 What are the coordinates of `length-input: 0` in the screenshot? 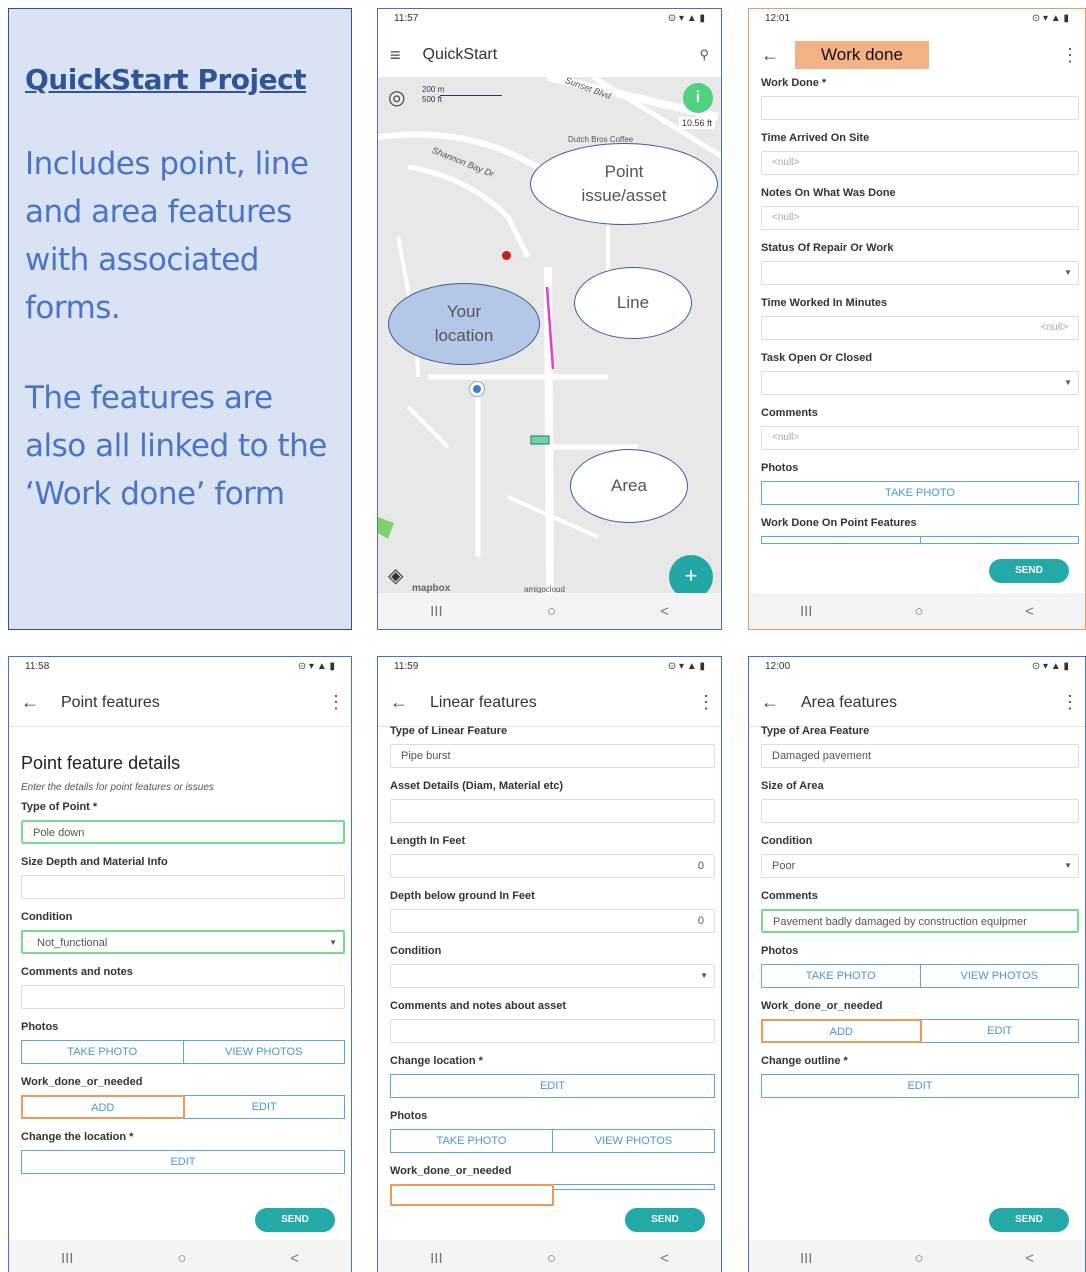 It's located at (552, 866).